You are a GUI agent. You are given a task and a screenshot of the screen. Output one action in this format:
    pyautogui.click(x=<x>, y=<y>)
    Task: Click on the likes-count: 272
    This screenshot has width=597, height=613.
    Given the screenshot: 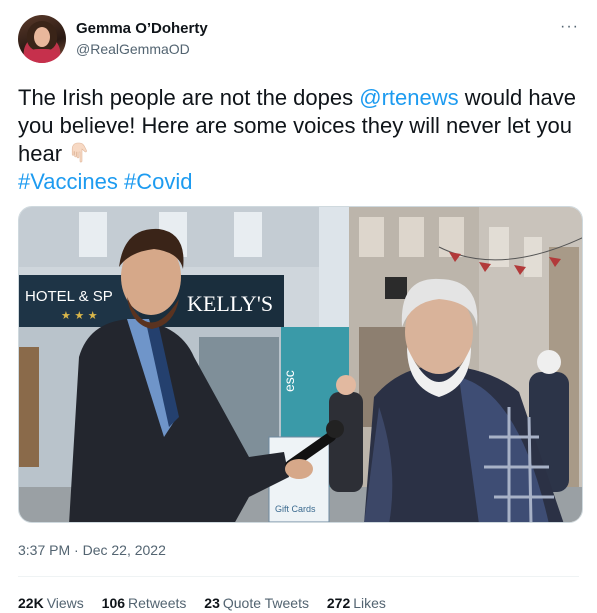 What is the action you would take?
    pyautogui.click(x=338, y=603)
    